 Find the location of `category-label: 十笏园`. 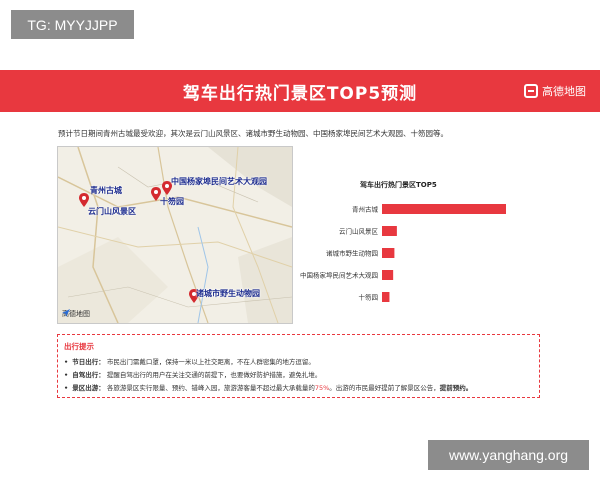

category-label: 十笏园 is located at coordinates (369, 297).